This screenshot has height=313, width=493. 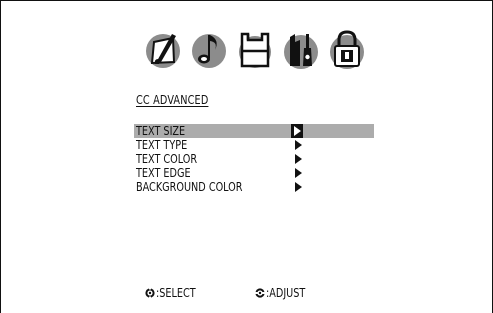 I want to click on adjust-hint: :ADJUST, so click(x=283, y=292).